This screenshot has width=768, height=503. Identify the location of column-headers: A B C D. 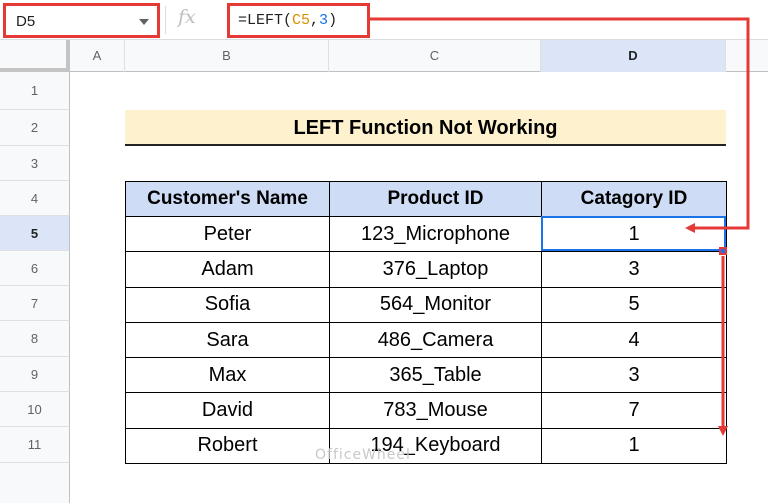
(384, 56).